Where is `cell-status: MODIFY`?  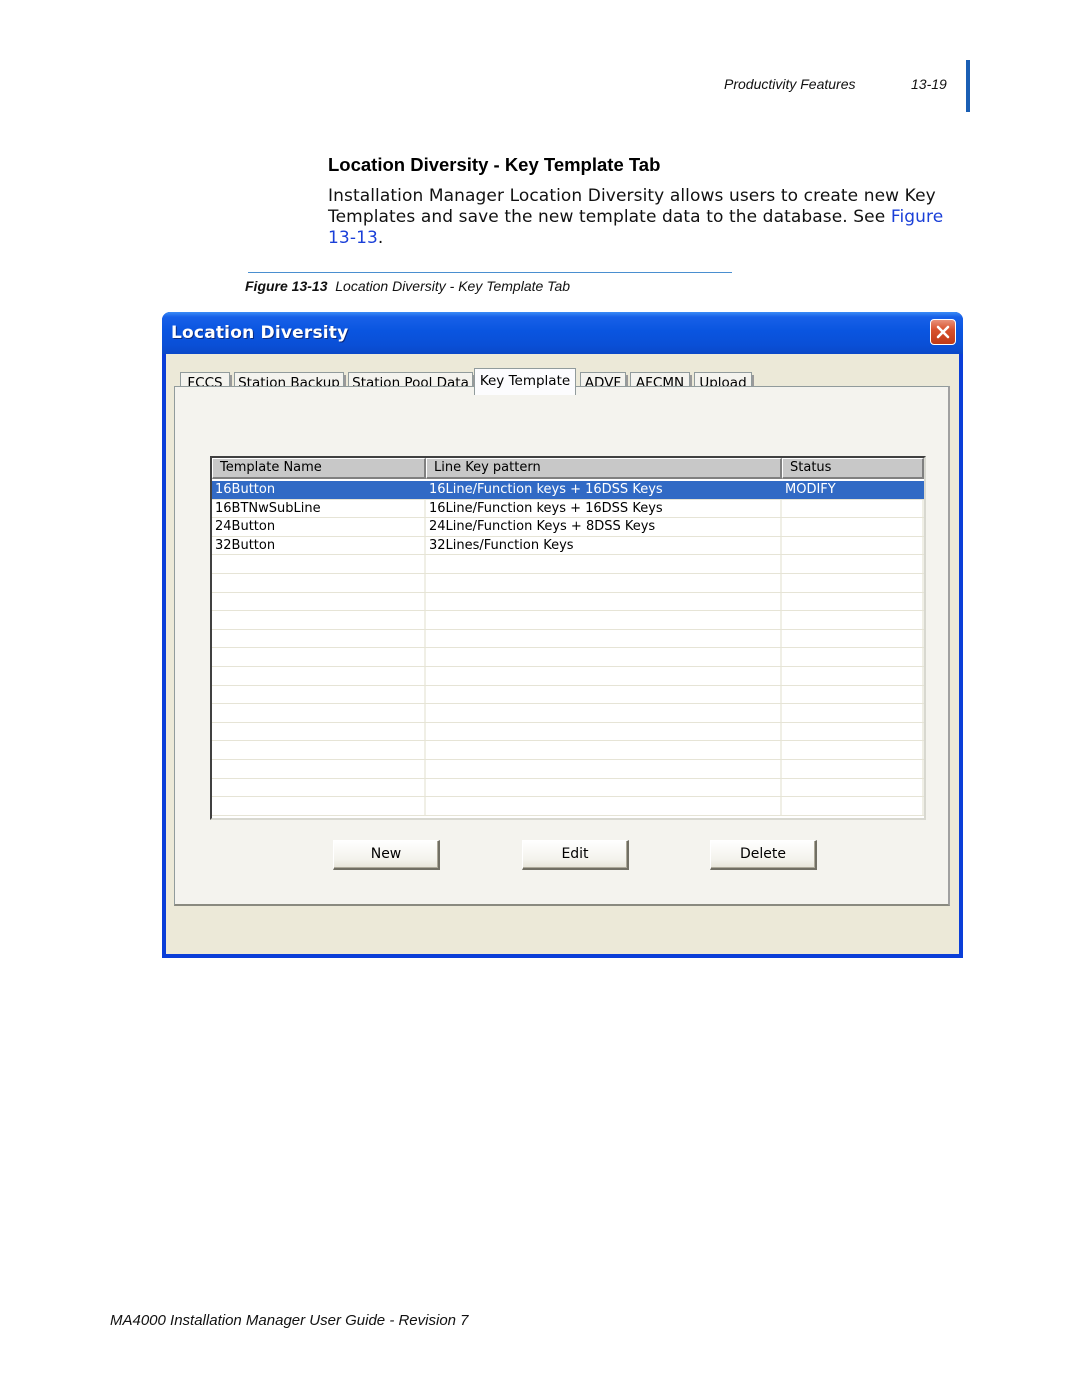
cell-status: MODIFY is located at coordinates (853, 490).